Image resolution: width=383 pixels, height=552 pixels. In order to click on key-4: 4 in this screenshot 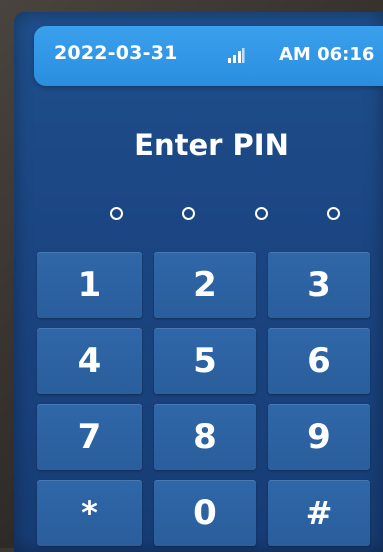, I will do `click(89, 361)`.